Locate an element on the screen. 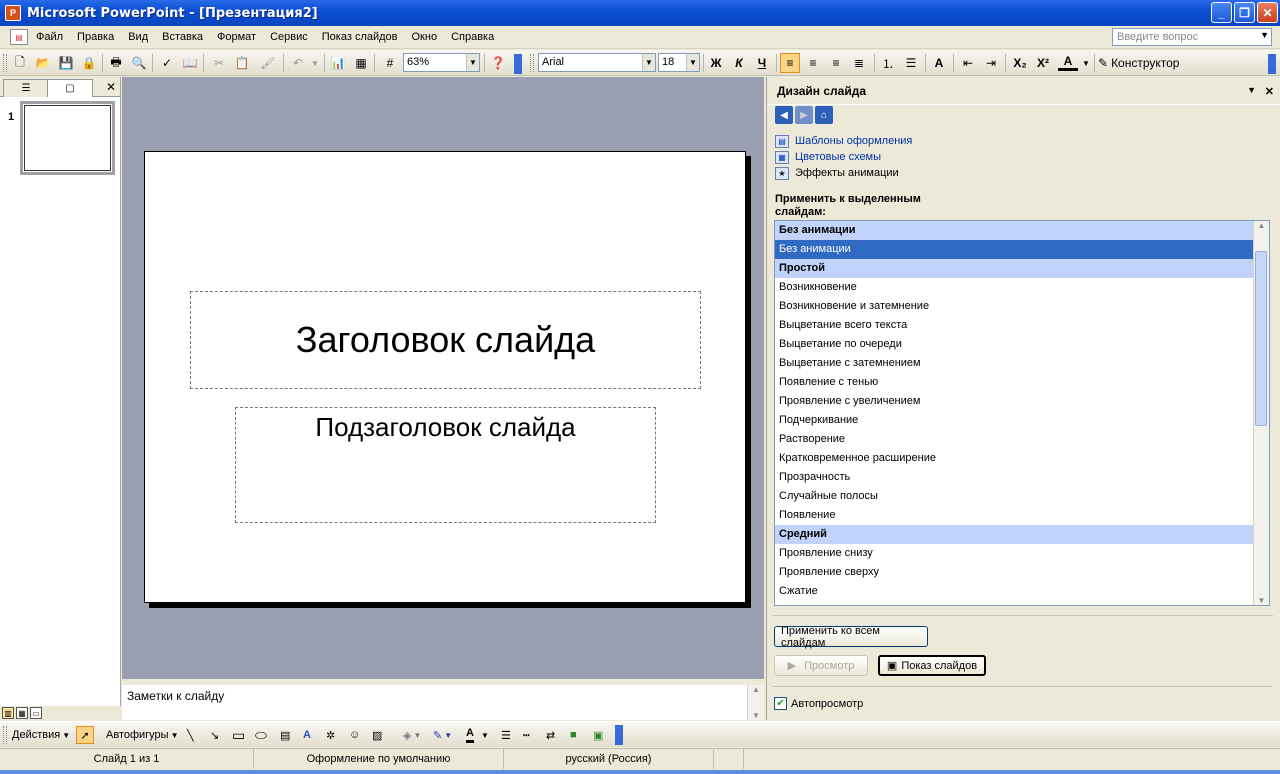 Image resolution: width=1280 pixels, height=774 pixels. notes-pane: Заметки к слайду ▲ ▼ is located at coordinates (443, 701).